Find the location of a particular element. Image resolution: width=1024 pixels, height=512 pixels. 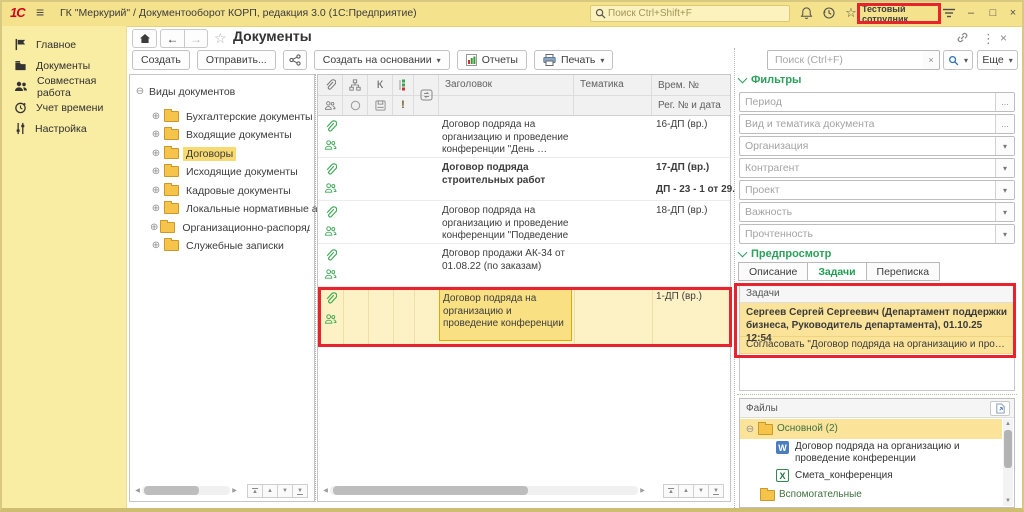

tree-item-hr: ⊕ Кадровые документы is located at coordinates (222, 190).